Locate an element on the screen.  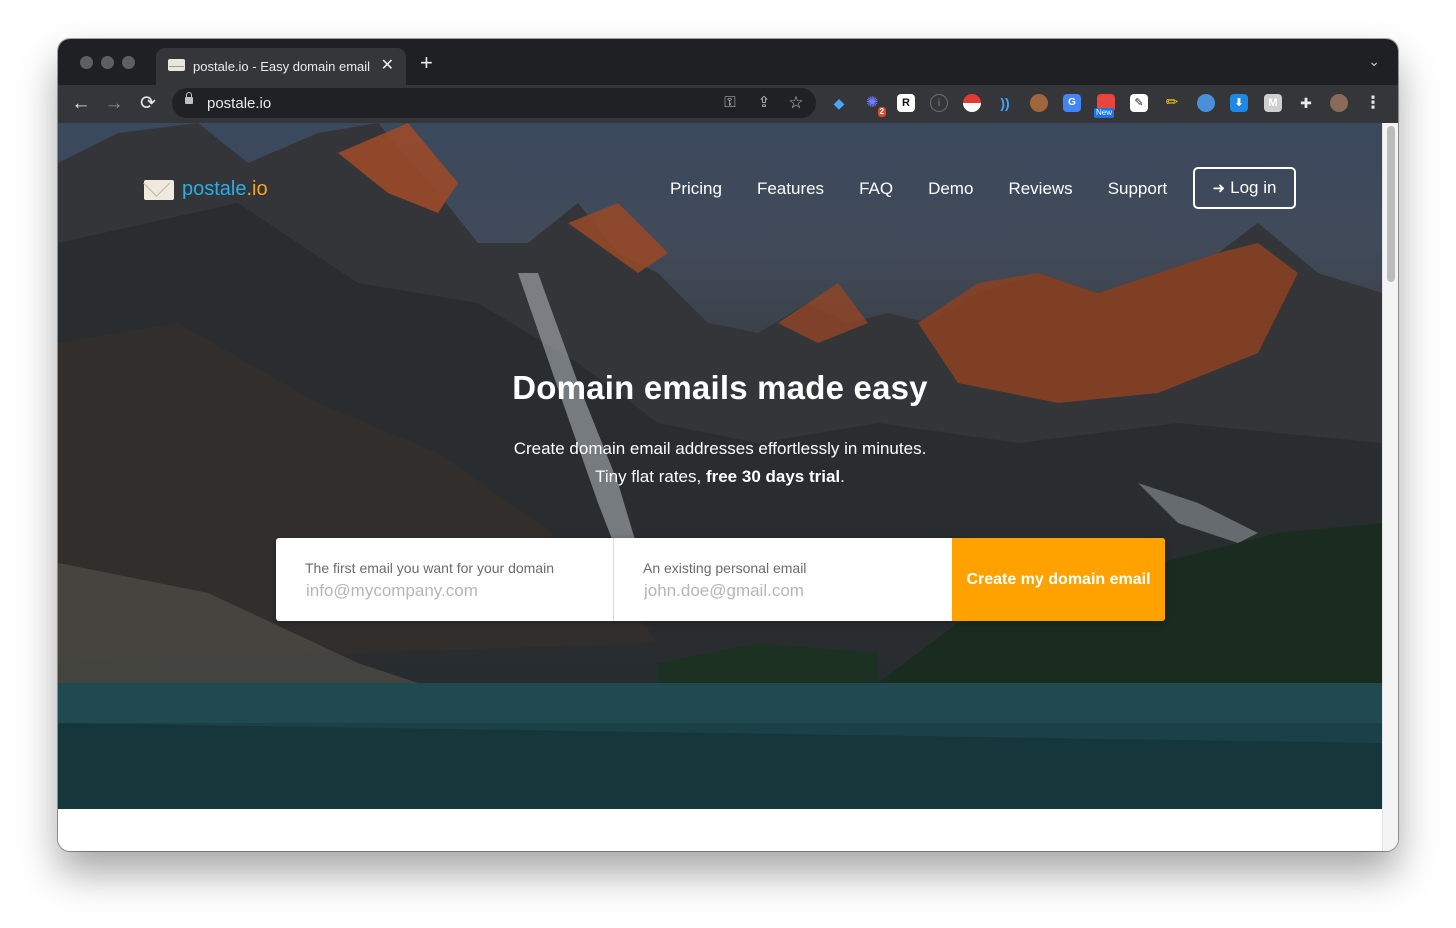
domain-email-input is located at coordinates (446, 591).